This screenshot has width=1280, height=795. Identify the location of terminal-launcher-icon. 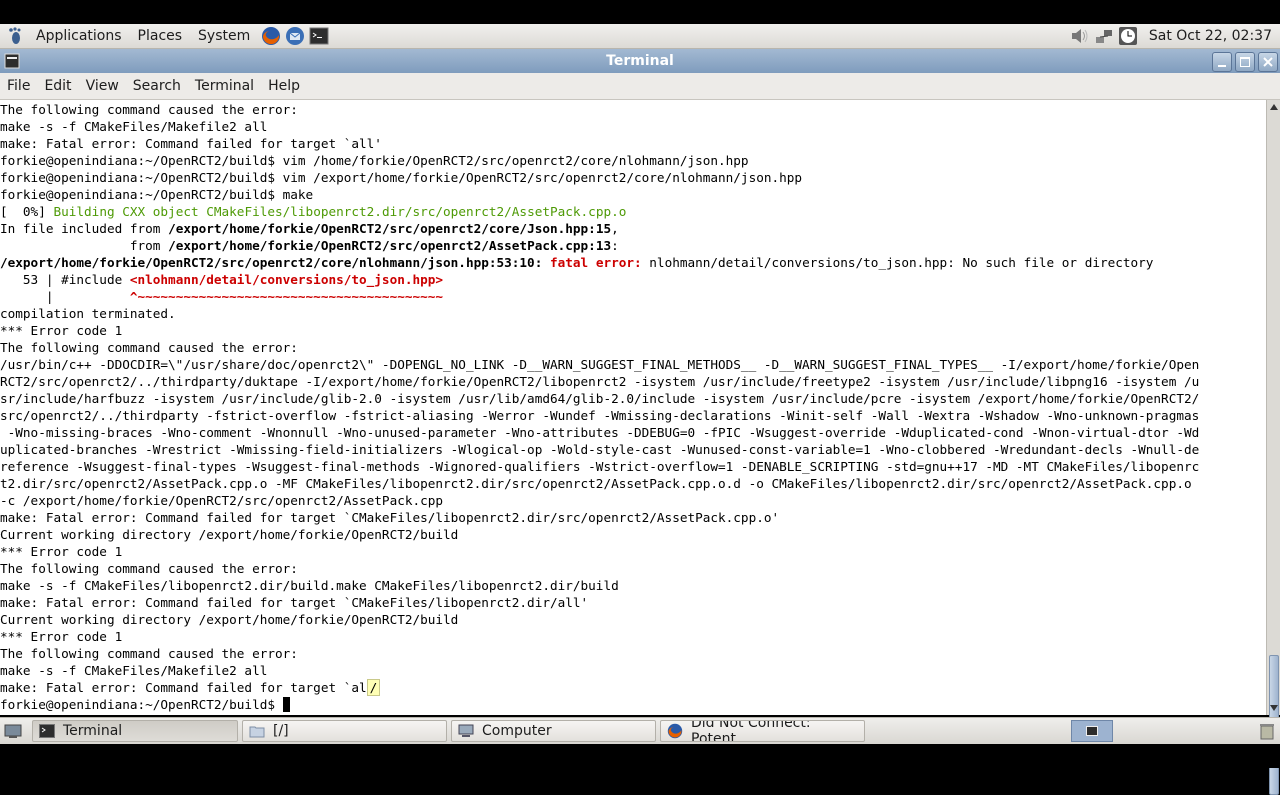
(319, 36).